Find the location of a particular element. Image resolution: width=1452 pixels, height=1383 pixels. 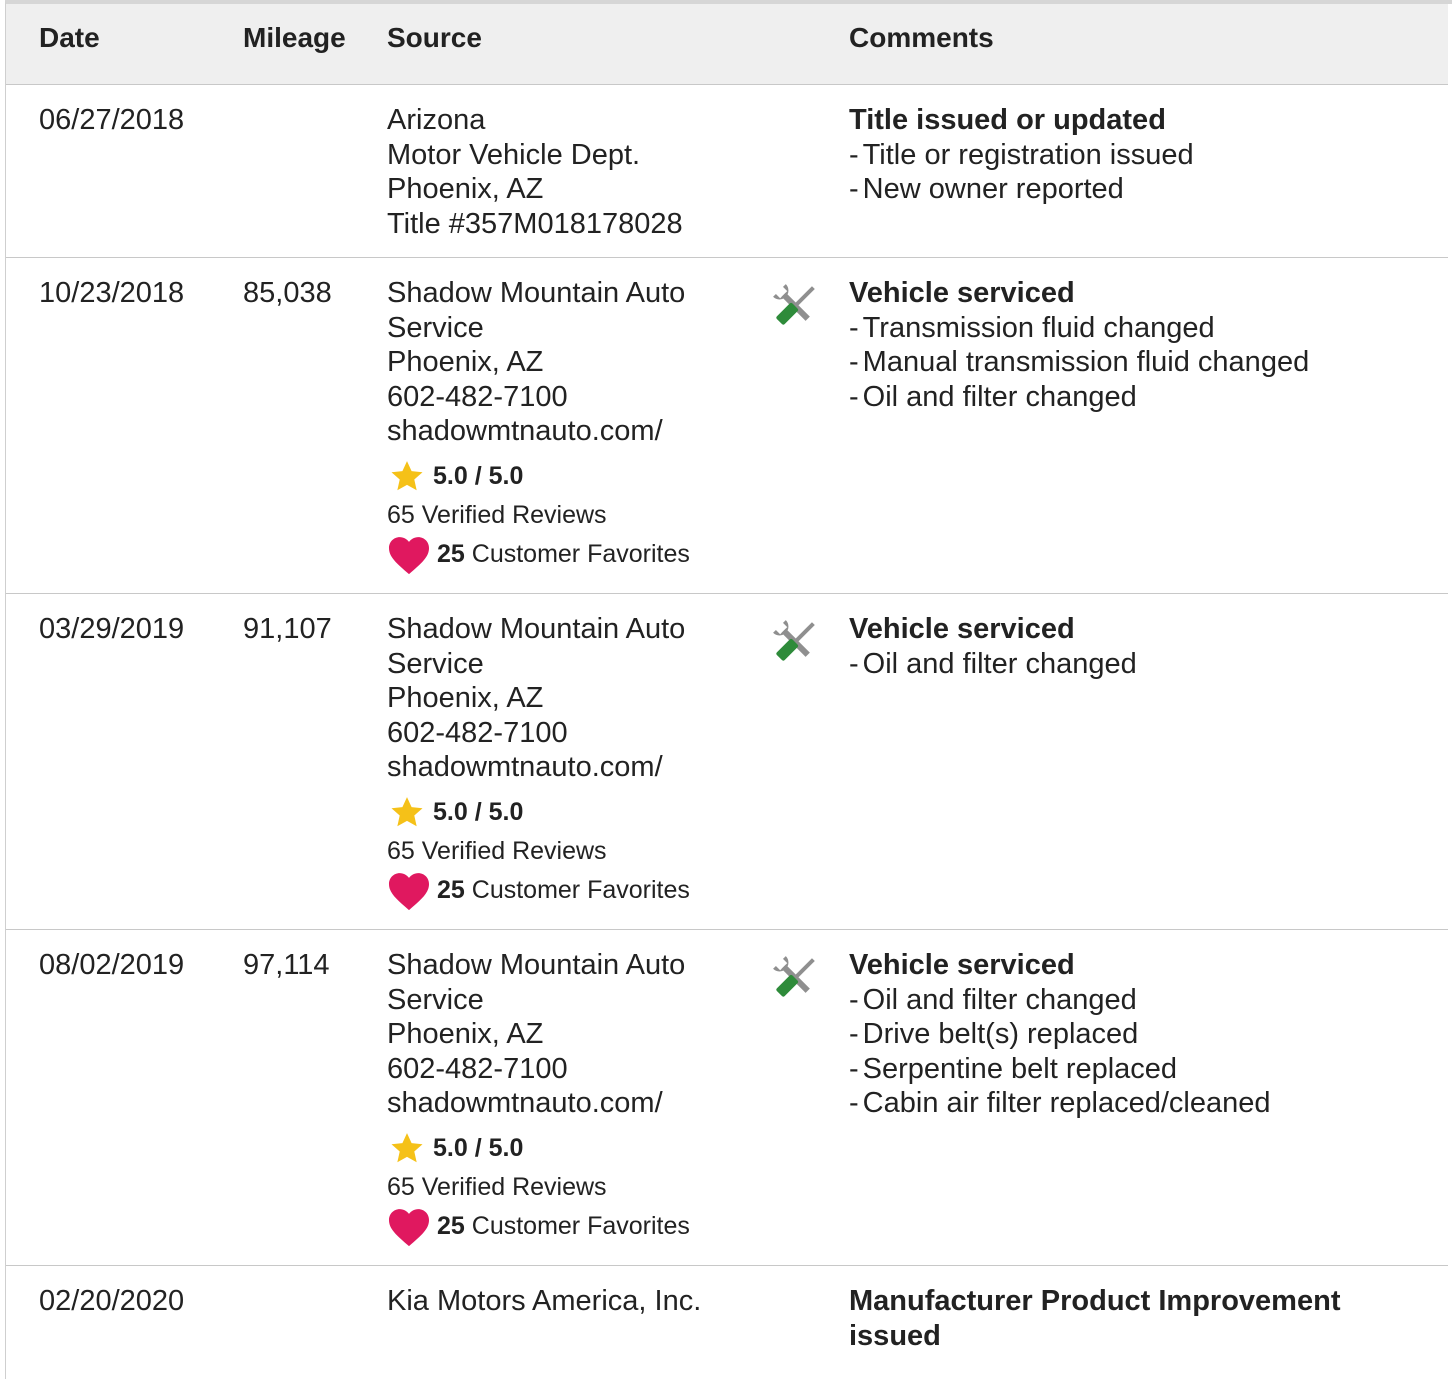

row-date: 06/27/2018 is located at coordinates (112, 120).